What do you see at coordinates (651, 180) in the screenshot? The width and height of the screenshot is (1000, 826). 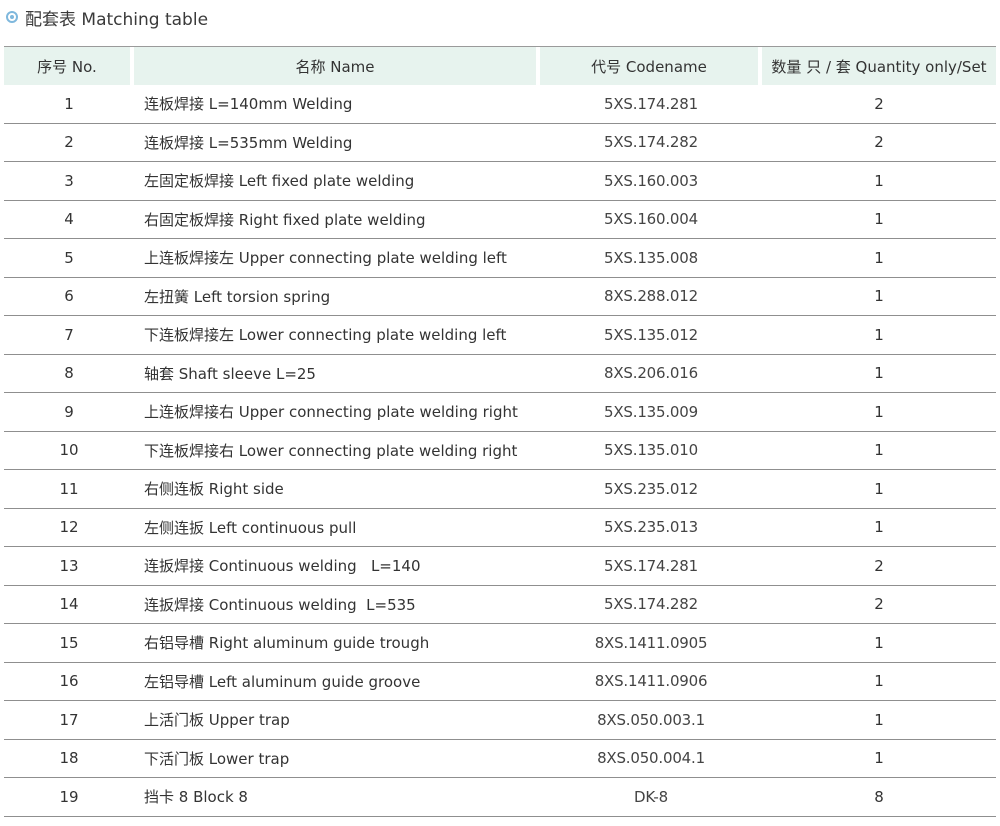 I see `cell-code: 5XS.160.003` at bounding box center [651, 180].